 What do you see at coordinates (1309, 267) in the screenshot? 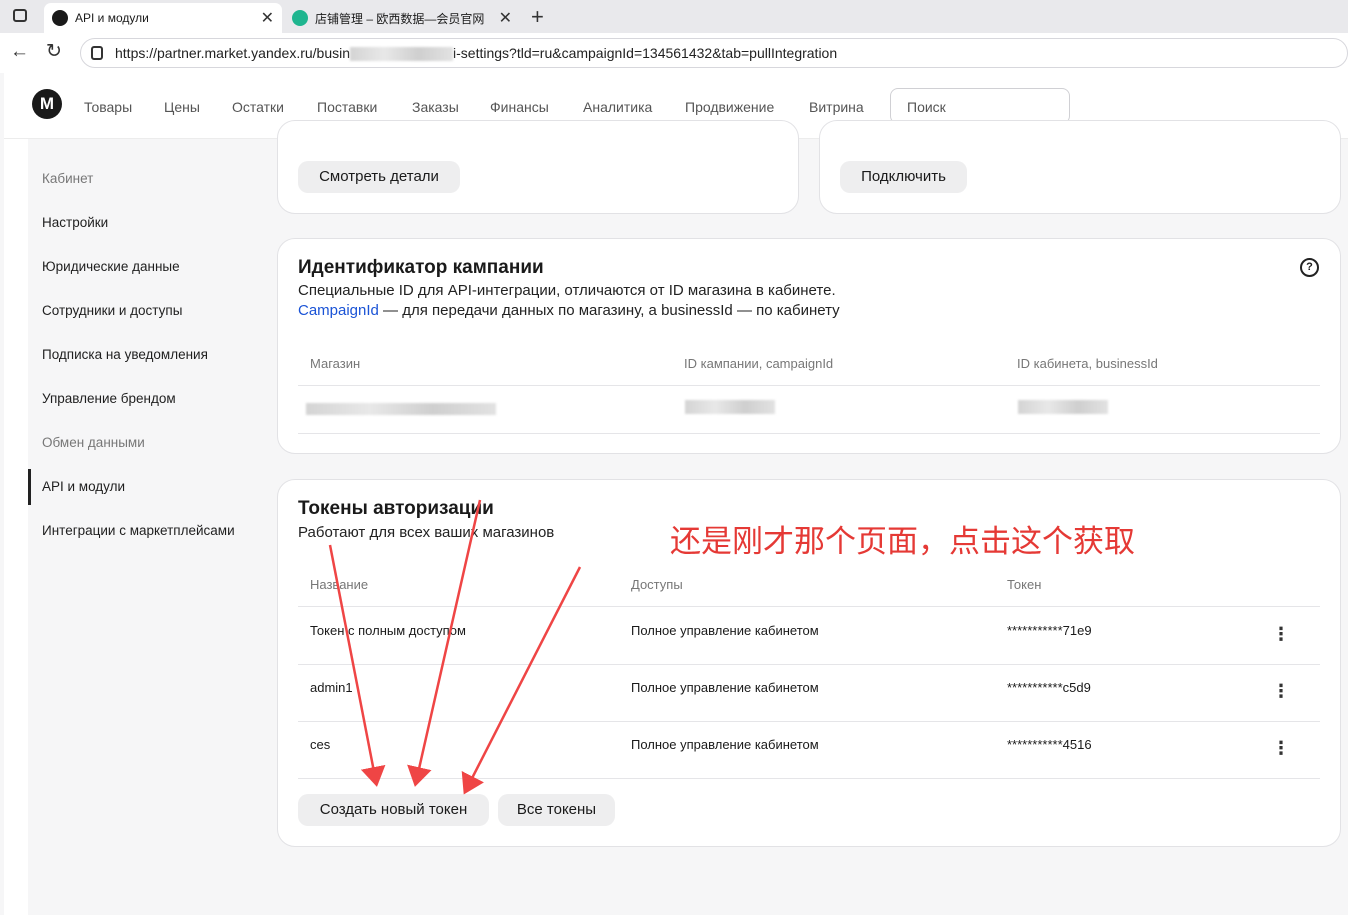
I see `help-icon: ?` at bounding box center [1309, 267].